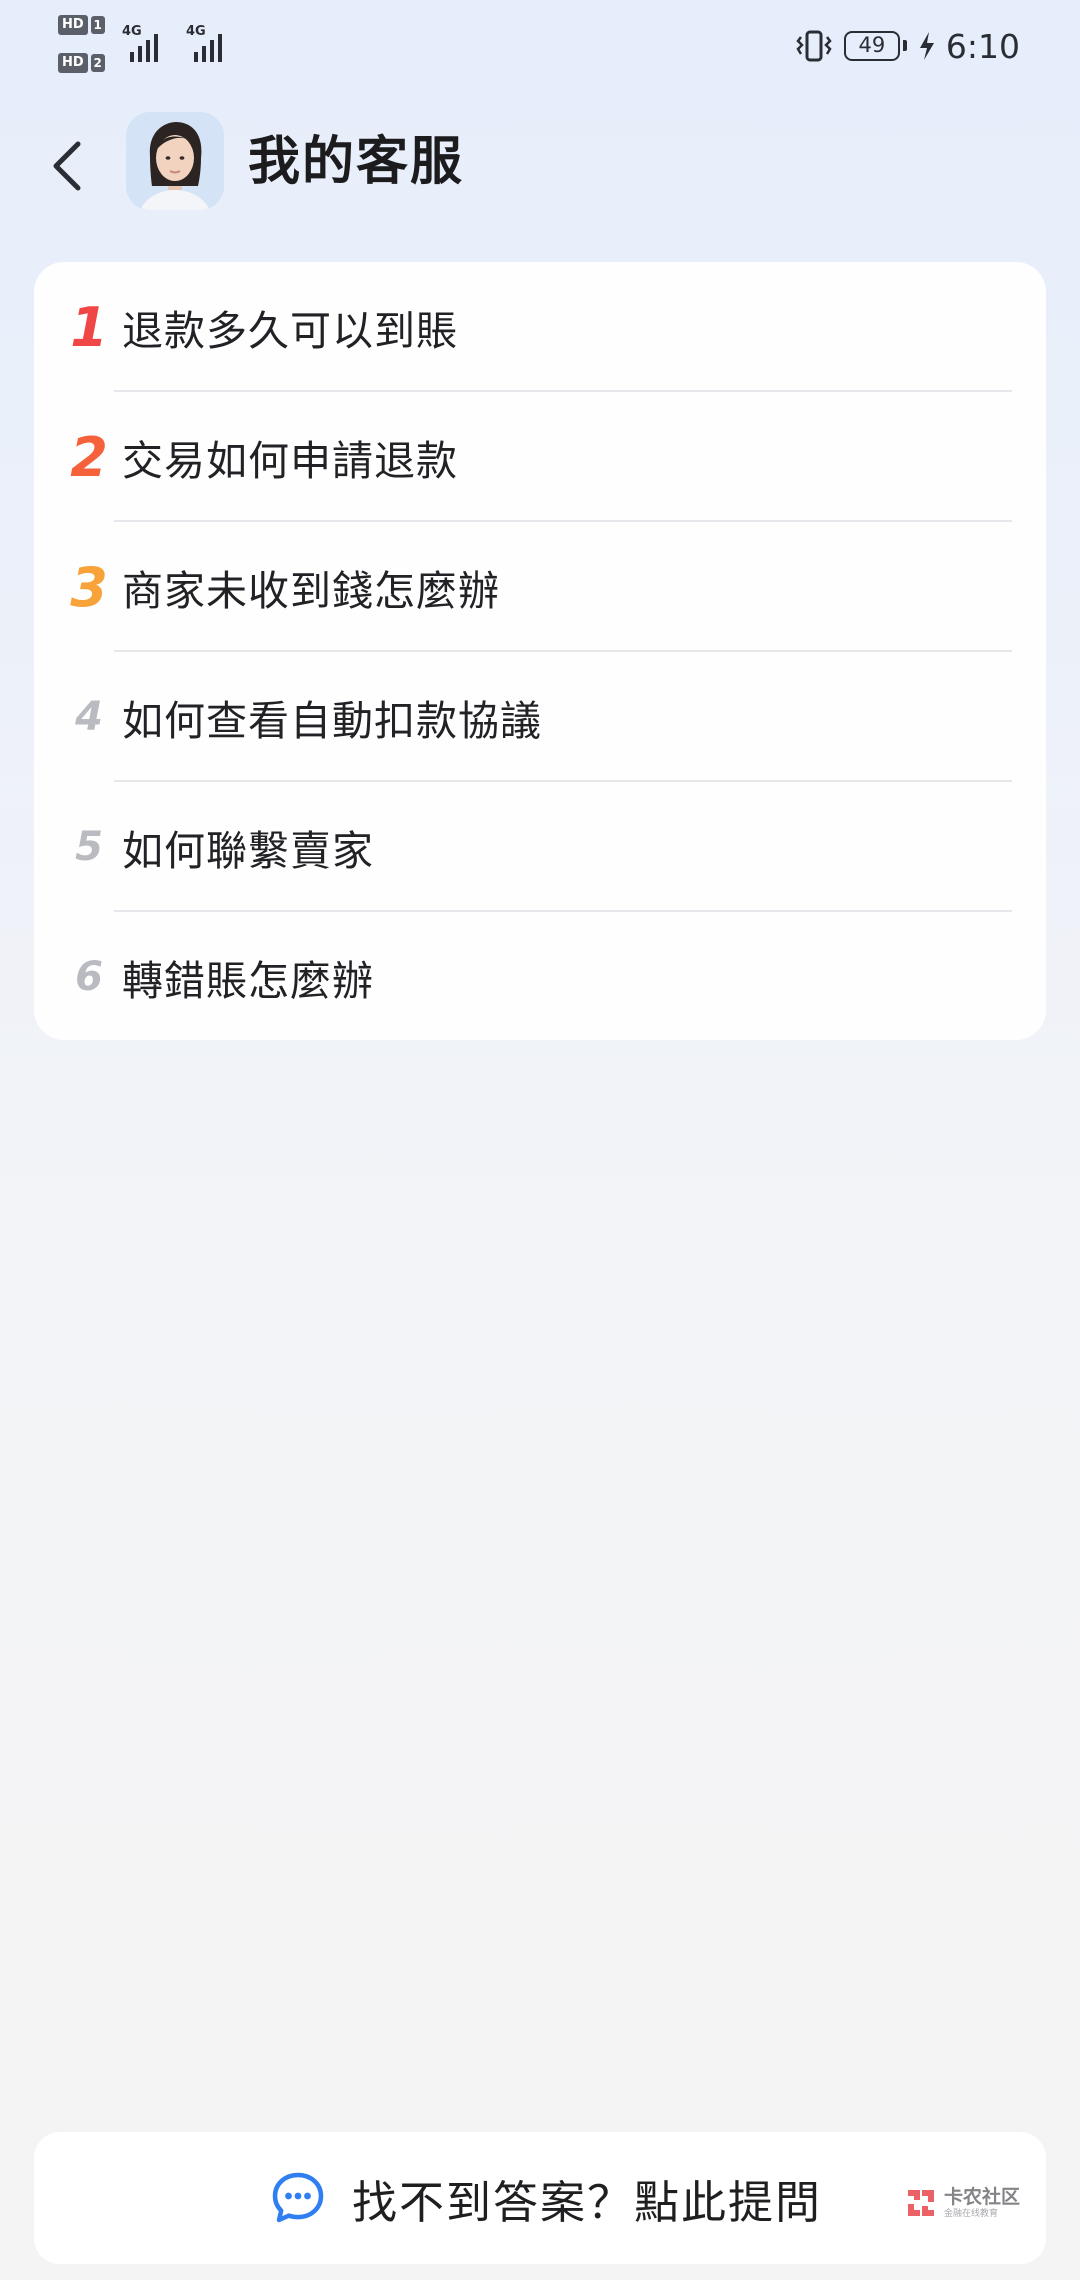 This screenshot has height=2280, width=1080. I want to click on status-bar: HD 1 HD 2 4G 4G 49 6:10, so click(540, 48).